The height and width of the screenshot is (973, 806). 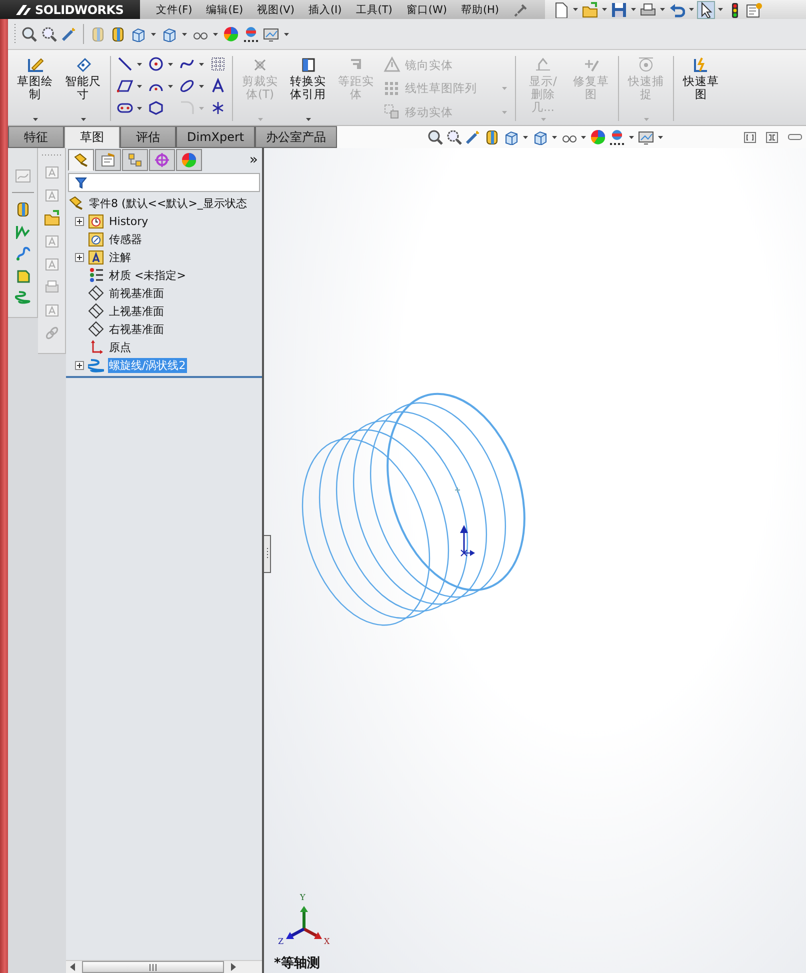 I want to click on menu-item: 文件(F), so click(x=174, y=9).